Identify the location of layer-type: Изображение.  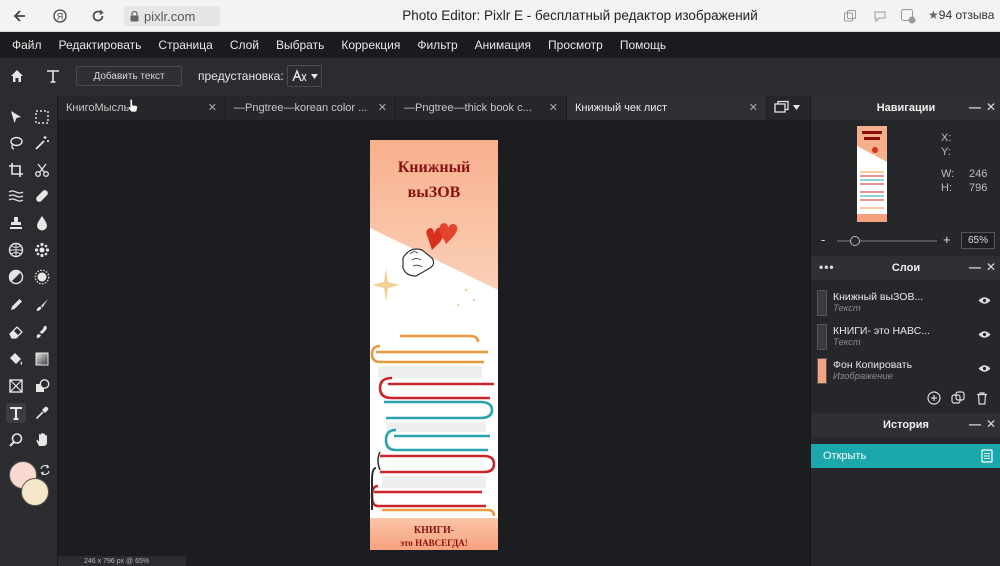
(863, 376).